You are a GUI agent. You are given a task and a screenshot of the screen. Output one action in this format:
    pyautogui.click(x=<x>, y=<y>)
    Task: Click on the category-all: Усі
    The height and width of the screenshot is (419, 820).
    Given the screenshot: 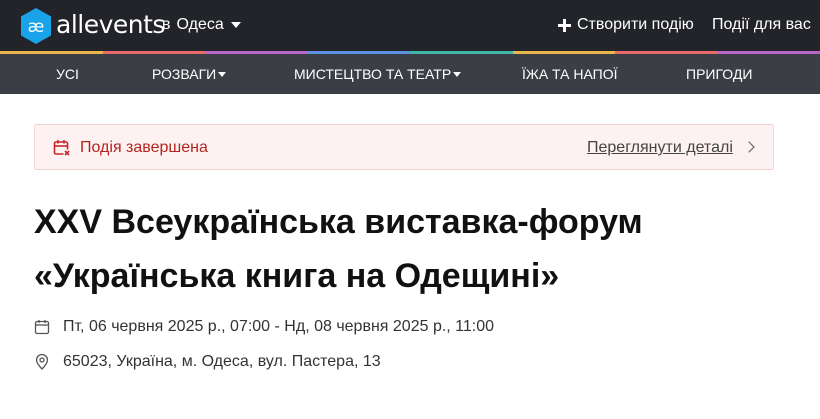 What is the action you would take?
    pyautogui.click(x=67, y=74)
    